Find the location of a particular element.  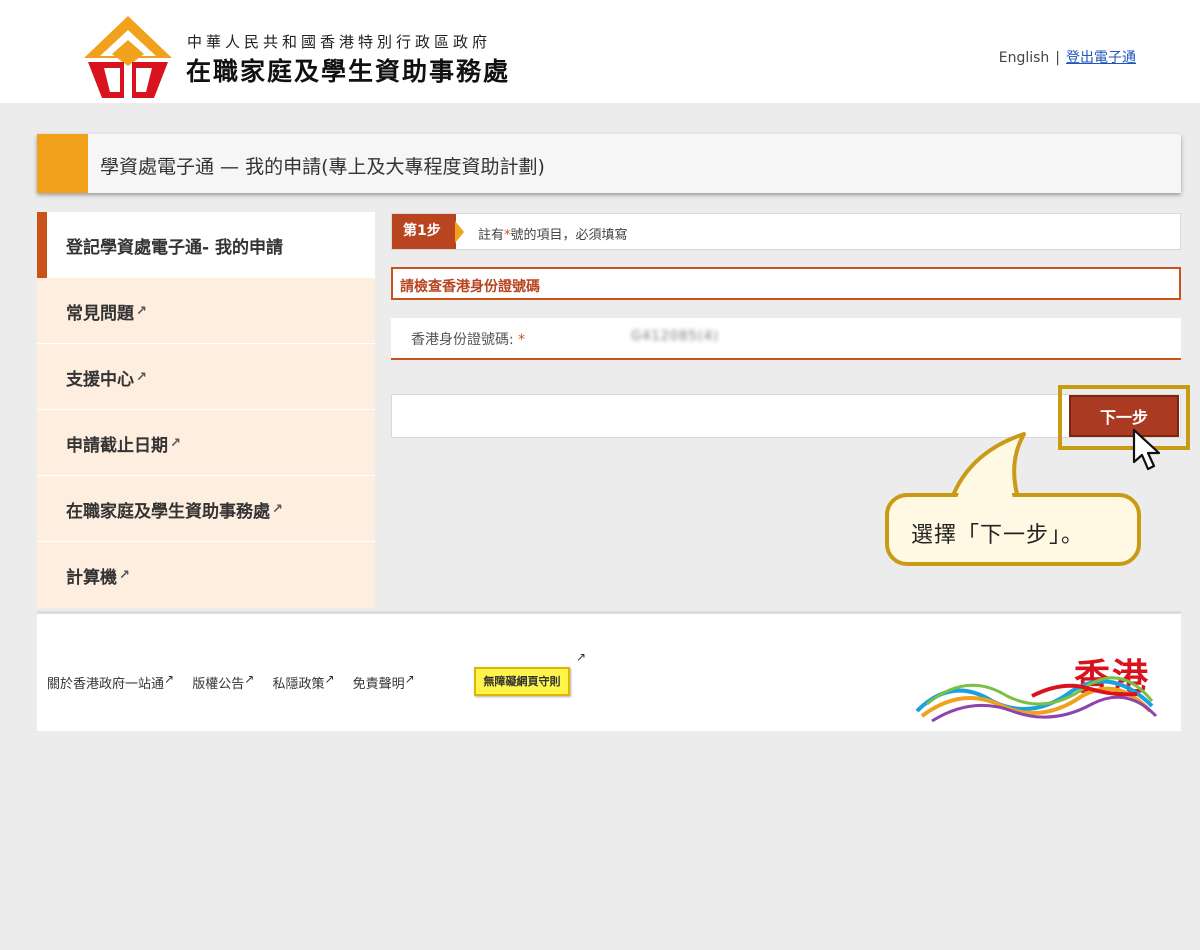

footer-link-disclaimer: 免責聲明↗ is located at coordinates (383, 682).